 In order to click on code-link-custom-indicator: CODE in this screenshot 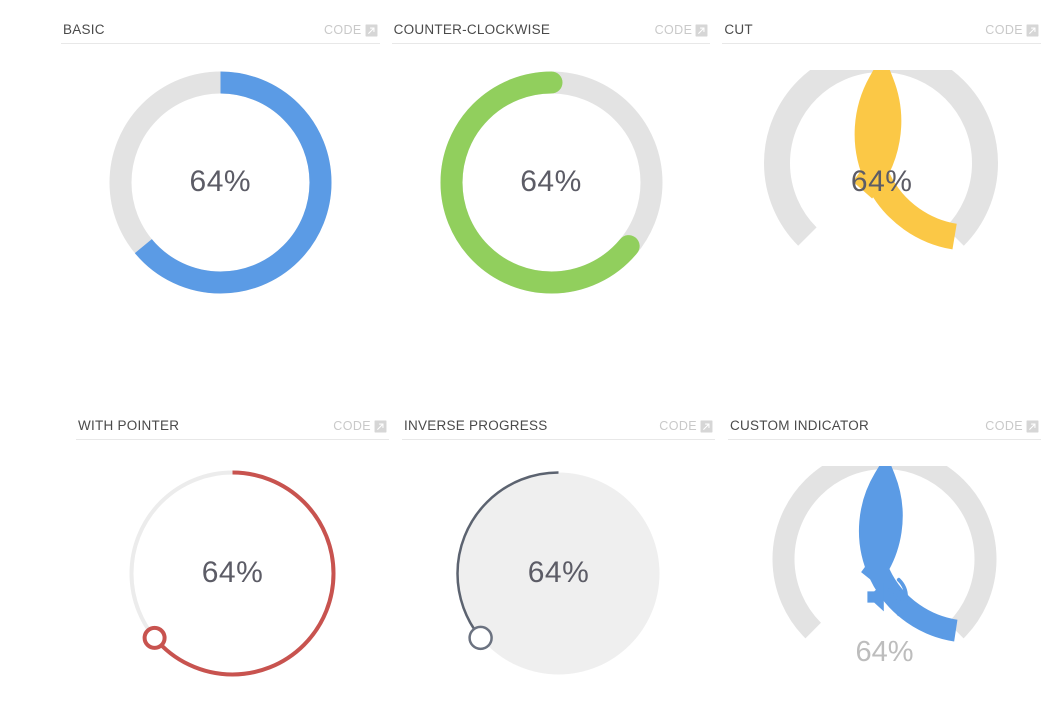, I will do `click(1012, 426)`.